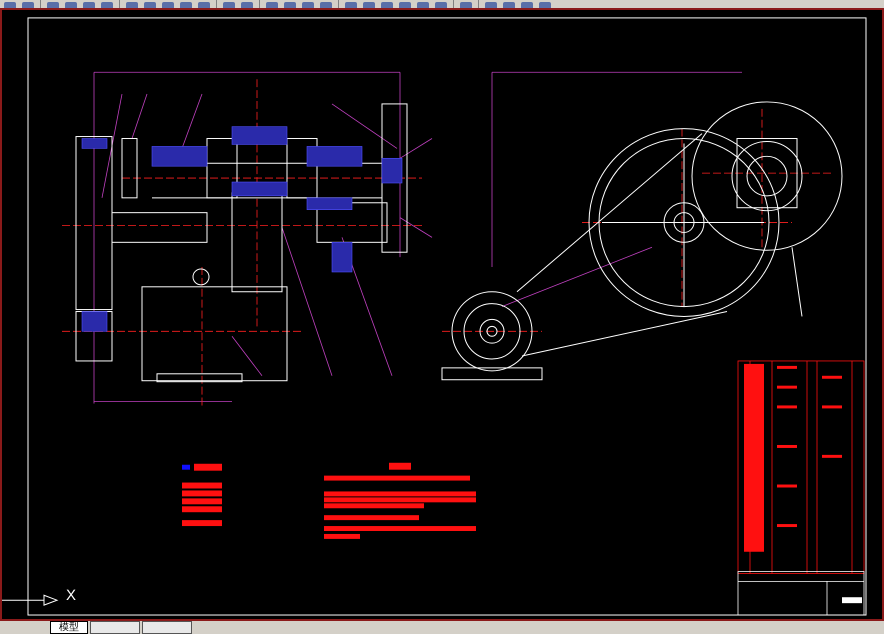 Image resolution: width=884 pixels, height=634 pixels. What do you see at coordinates (69, 627) in the screenshot?
I see `layout-tab: 模型` at bounding box center [69, 627].